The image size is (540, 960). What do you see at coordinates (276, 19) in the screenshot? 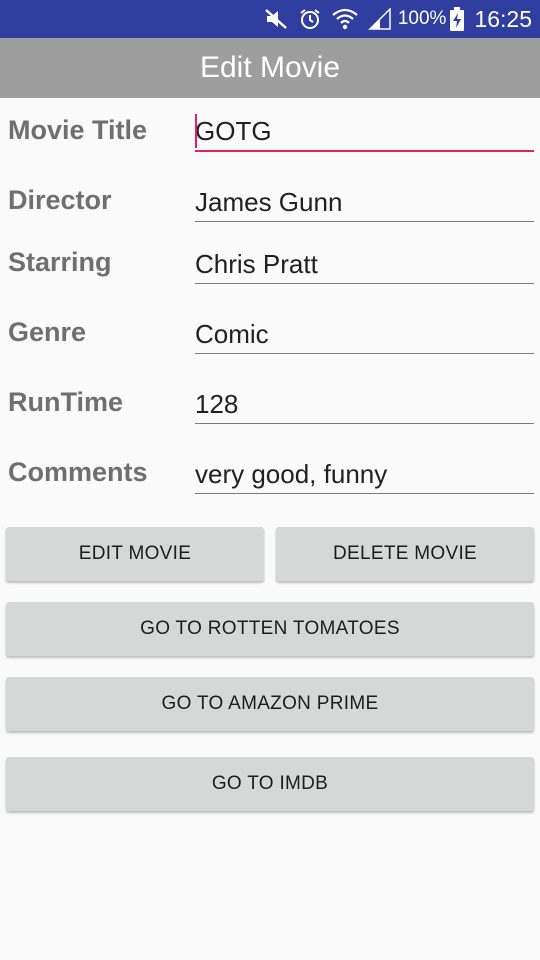
I see `mute-icon` at bounding box center [276, 19].